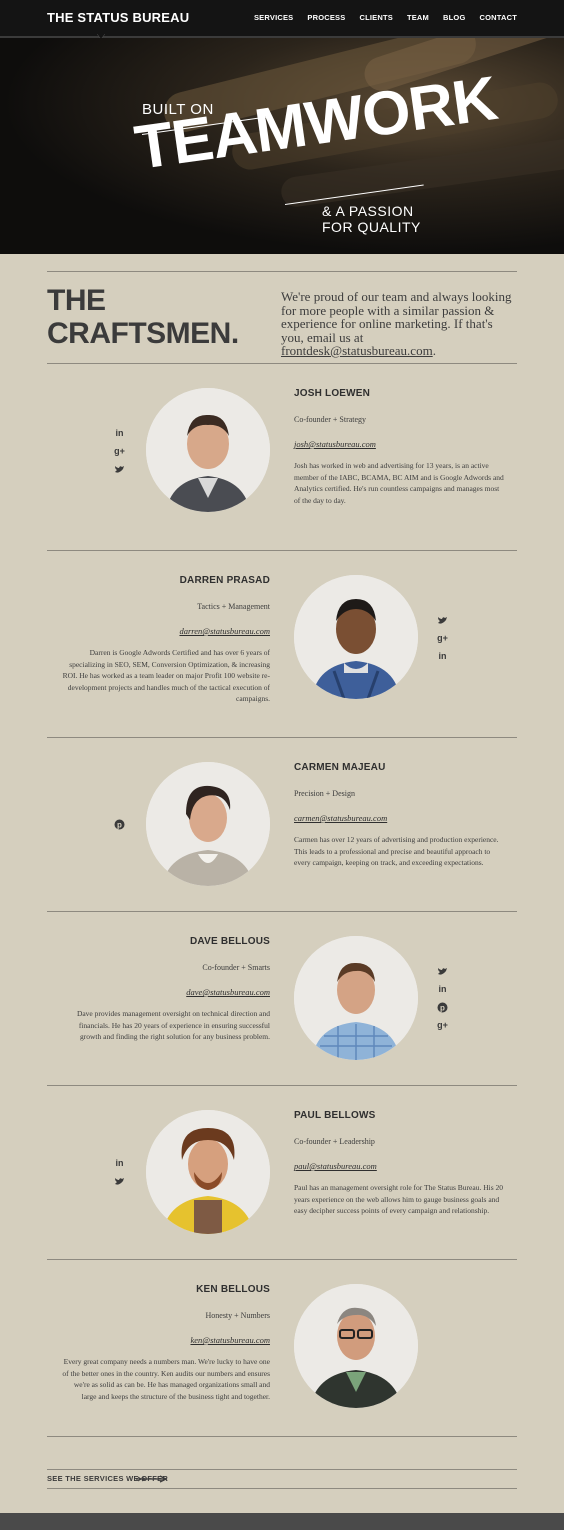  Describe the element at coordinates (368, 211) in the screenshot. I see `hero-line-3a: & A PASSION` at that location.